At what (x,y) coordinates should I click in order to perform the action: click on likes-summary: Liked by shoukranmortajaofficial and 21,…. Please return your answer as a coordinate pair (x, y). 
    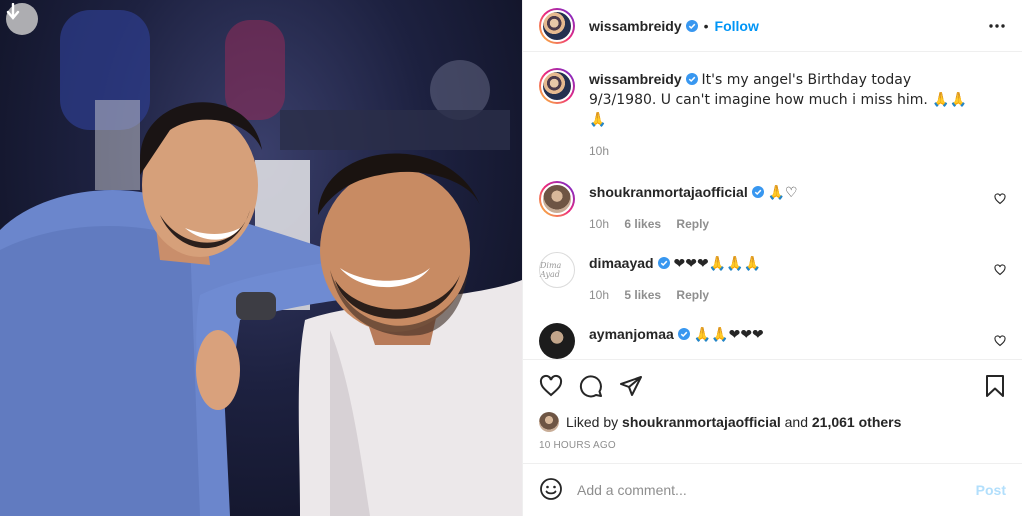
    Looking at the image, I should click on (772, 422).